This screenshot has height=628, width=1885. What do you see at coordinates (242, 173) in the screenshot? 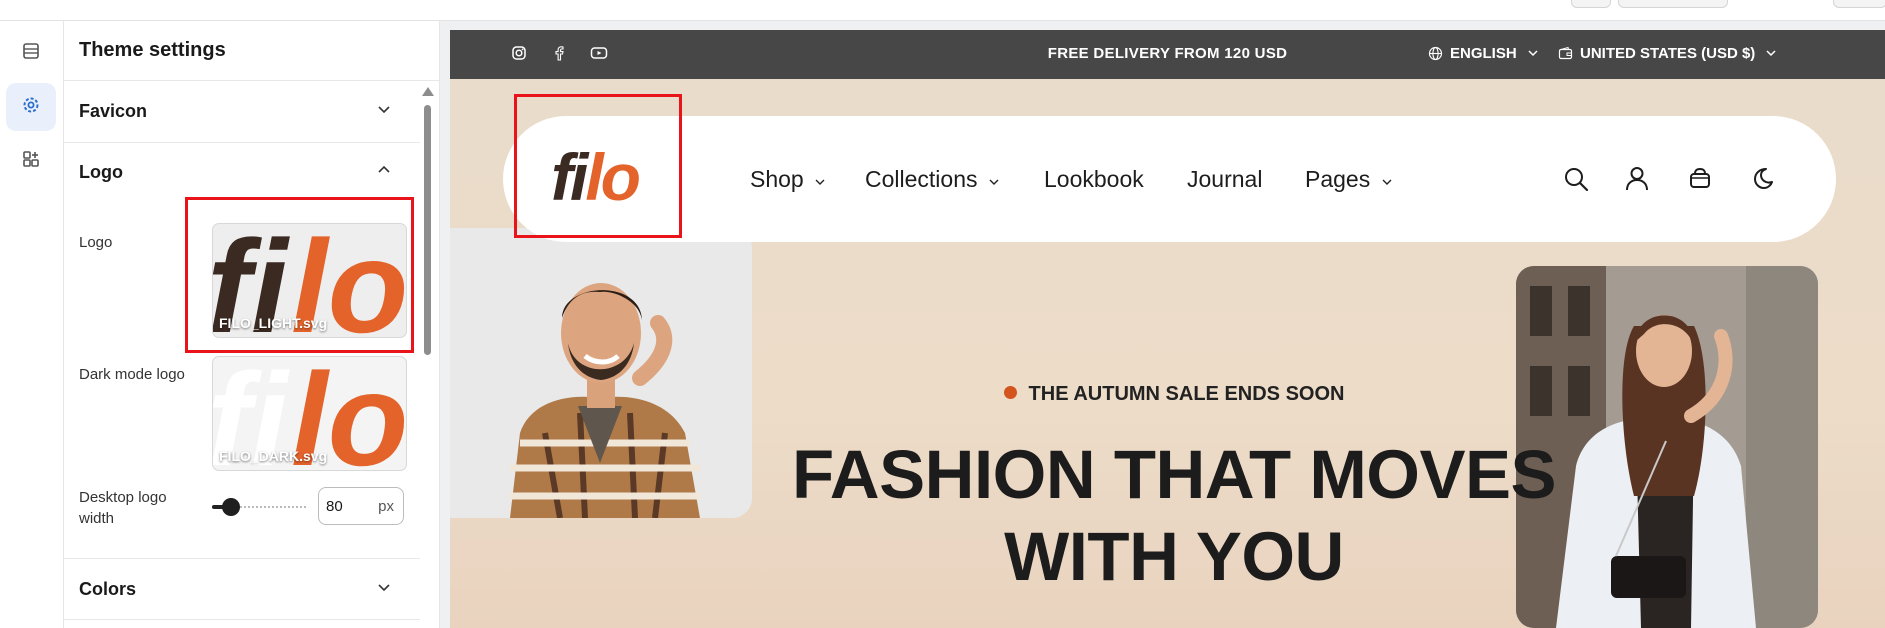
I see `section-logo: Logo` at bounding box center [242, 173].